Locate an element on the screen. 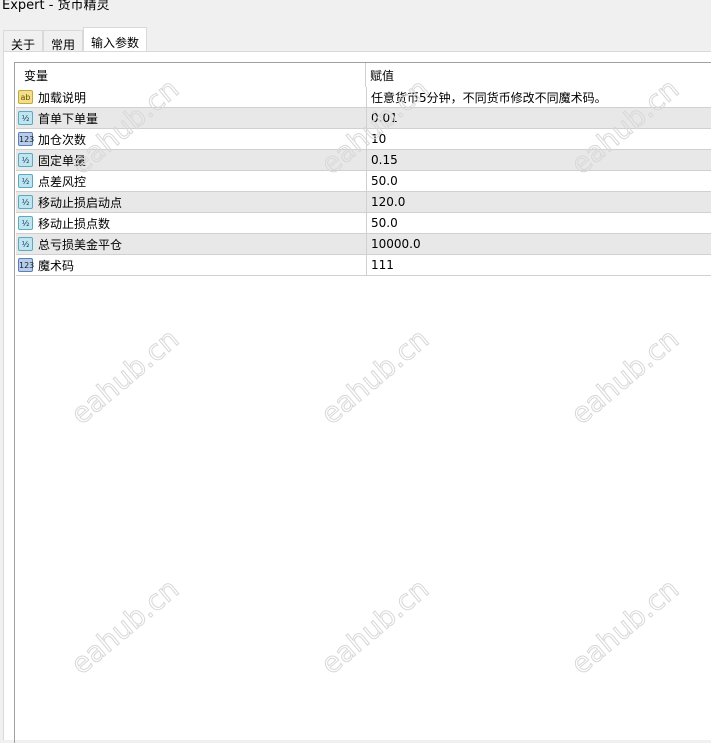  value-cell: 0.15 is located at coordinates (382, 160).